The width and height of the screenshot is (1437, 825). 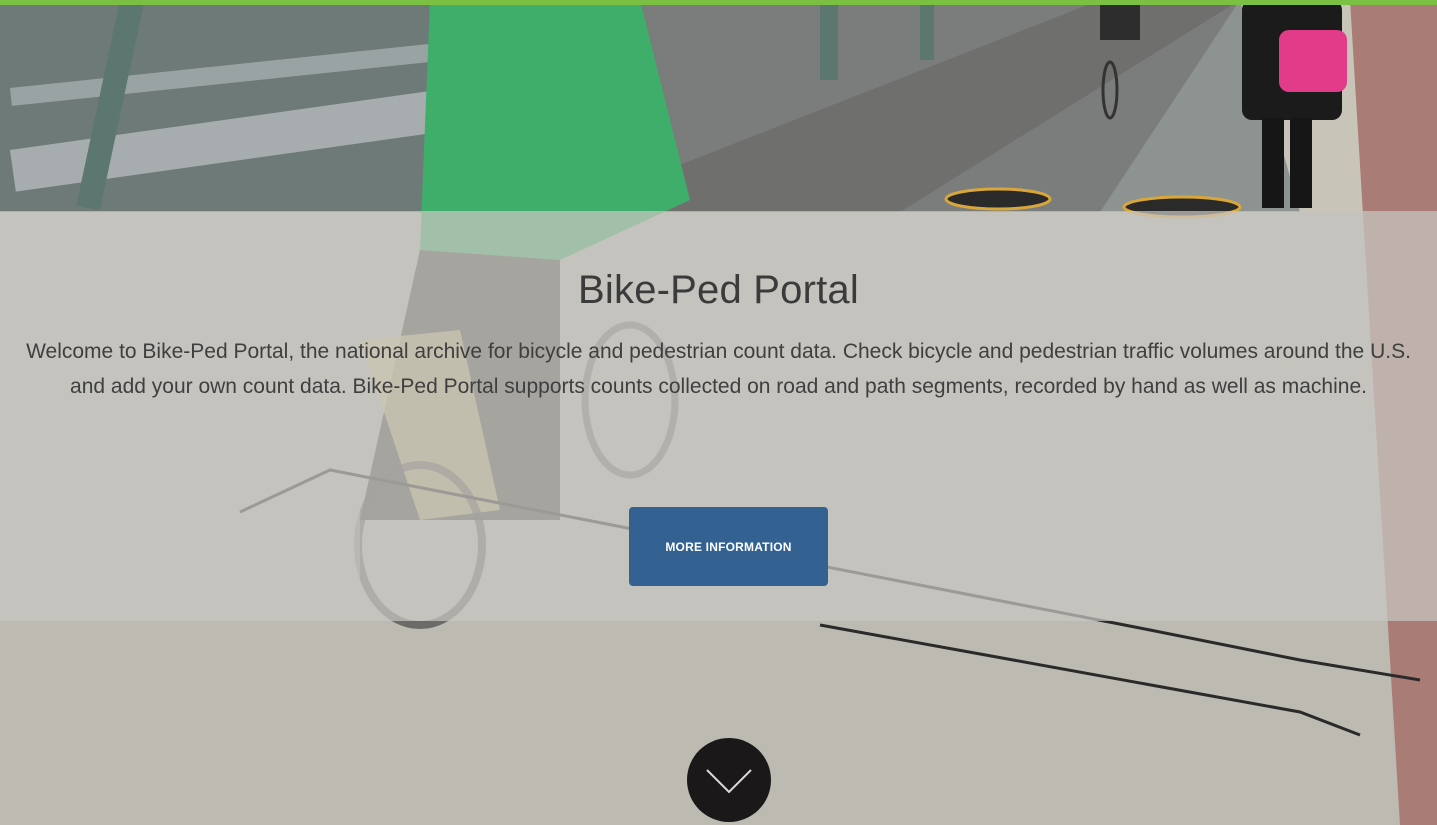 I want to click on scroll-down-button, so click(x=729, y=780).